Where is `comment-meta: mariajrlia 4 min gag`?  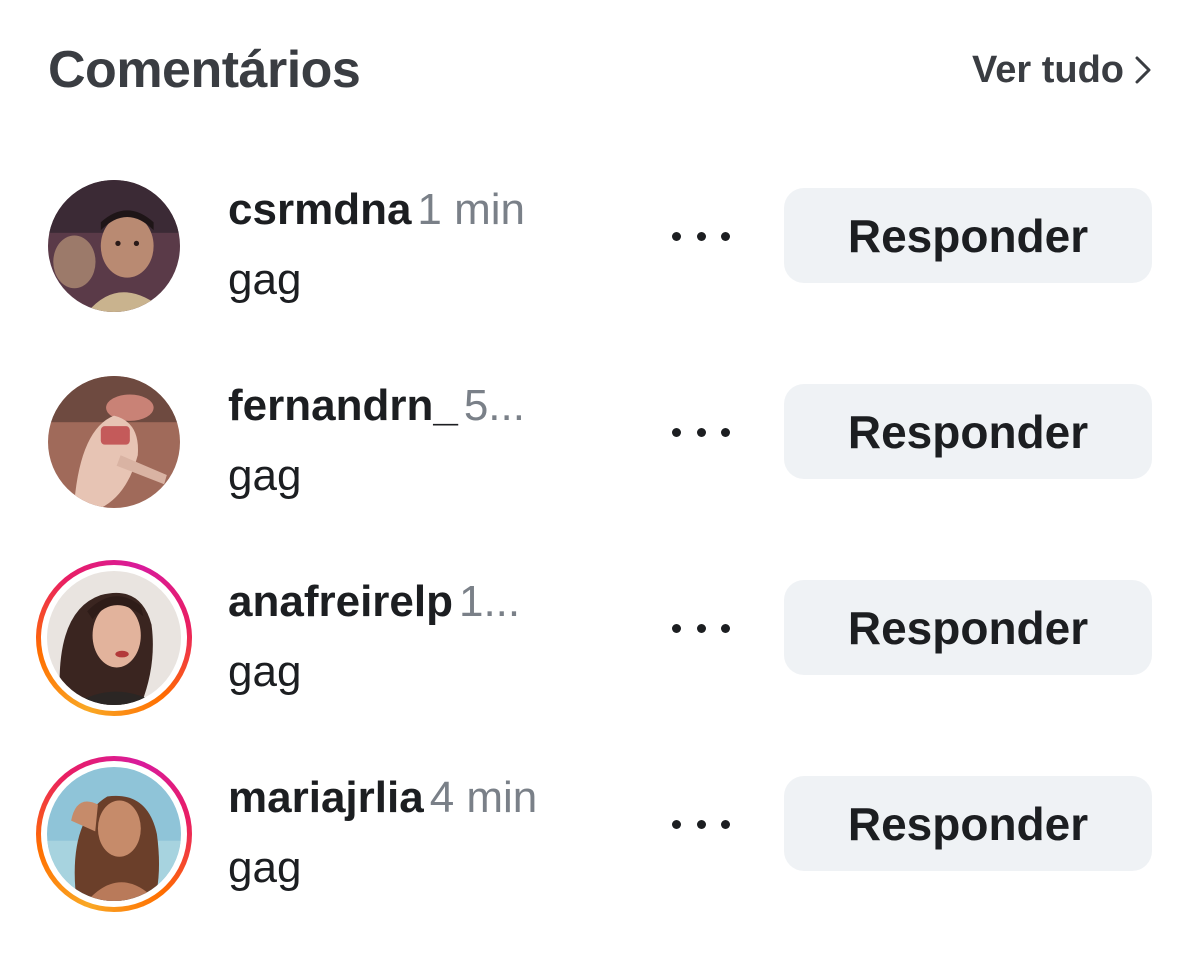
comment-meta: mariajrlia 4 min gag is located at coordinates (418, 833).